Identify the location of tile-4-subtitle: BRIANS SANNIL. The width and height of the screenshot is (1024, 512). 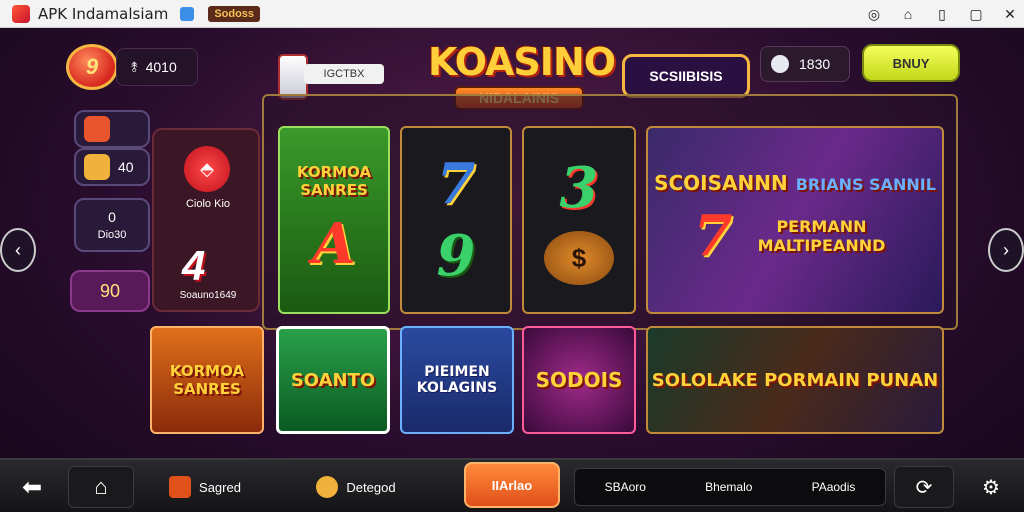
(865, 184).